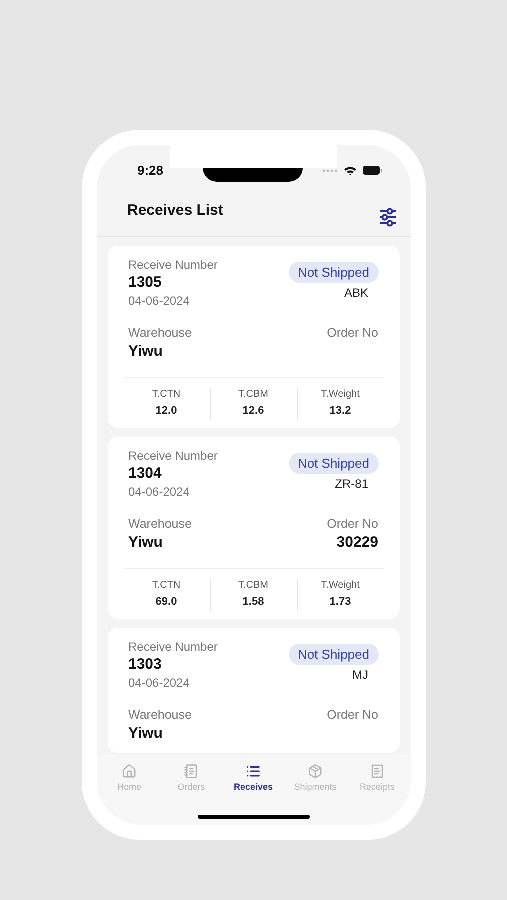 This screenshot has height=900, width=507. Describe the element at coordinates (330, 170) in the screenshot. I see `signal-icon` at that location.